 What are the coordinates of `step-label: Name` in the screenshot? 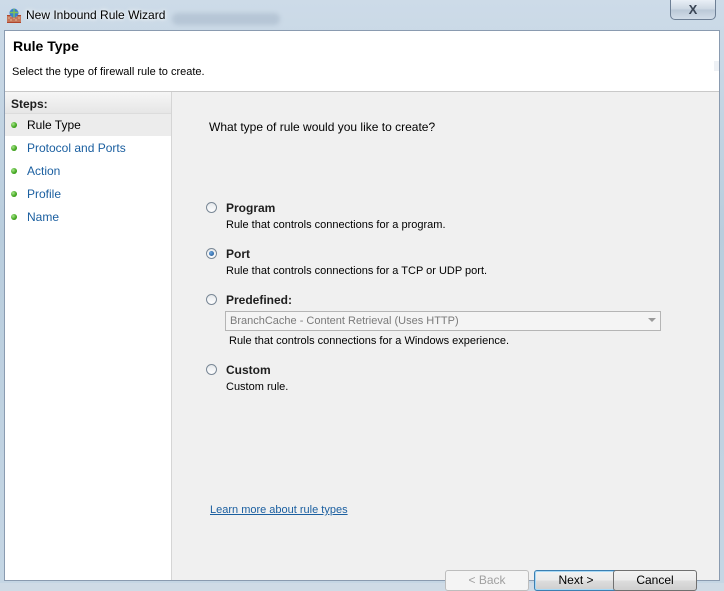 It's located at (43, 217).